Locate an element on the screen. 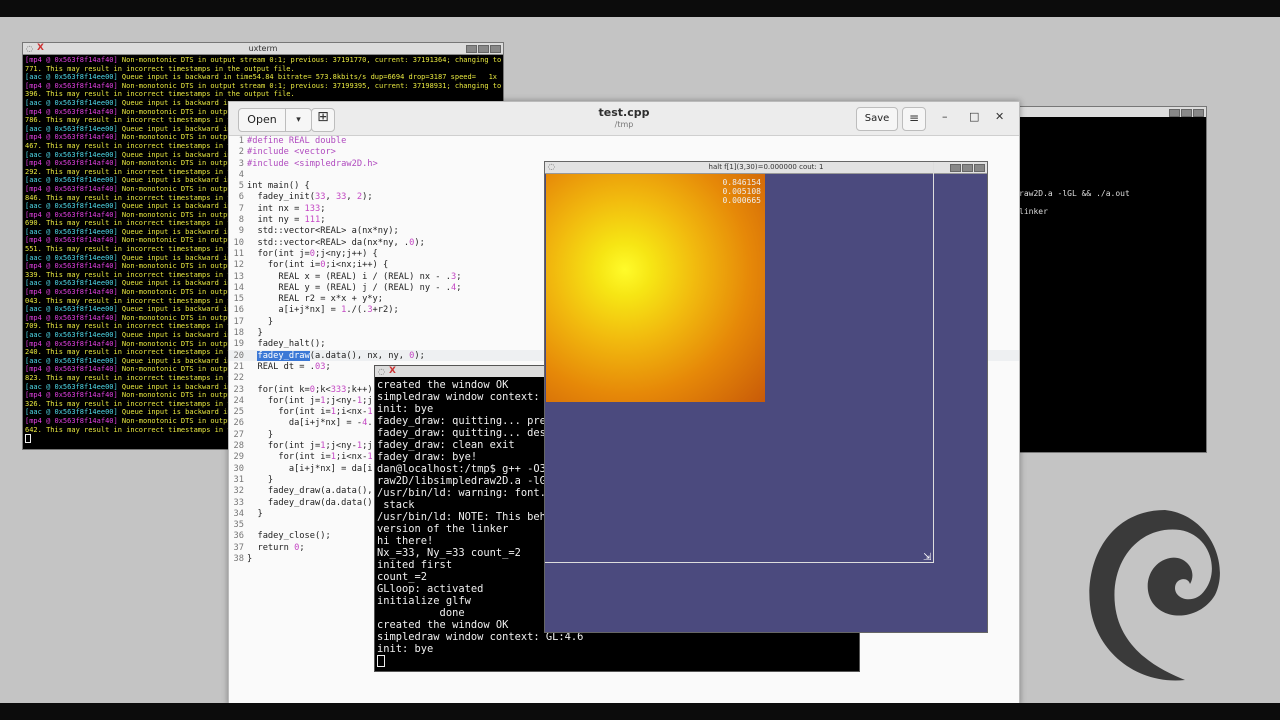  text-selection: fadey_draw is located at coordinates (283, 355).